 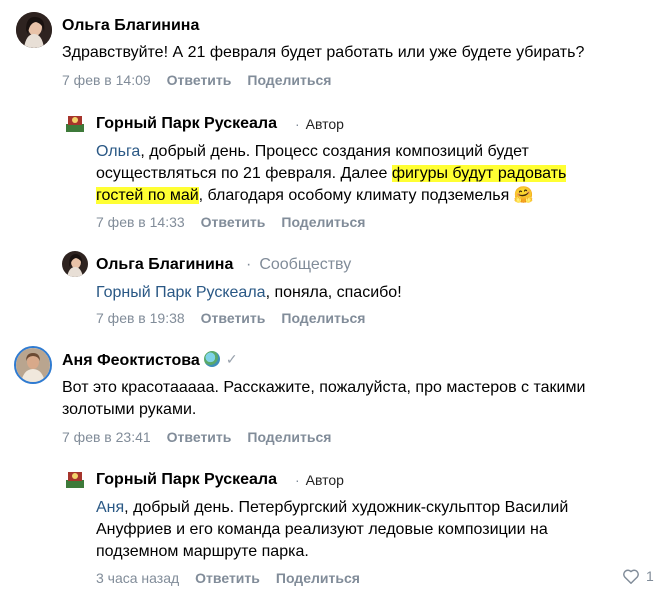 I want to click on mention-link: Ольга, so click(x=118, y=151).